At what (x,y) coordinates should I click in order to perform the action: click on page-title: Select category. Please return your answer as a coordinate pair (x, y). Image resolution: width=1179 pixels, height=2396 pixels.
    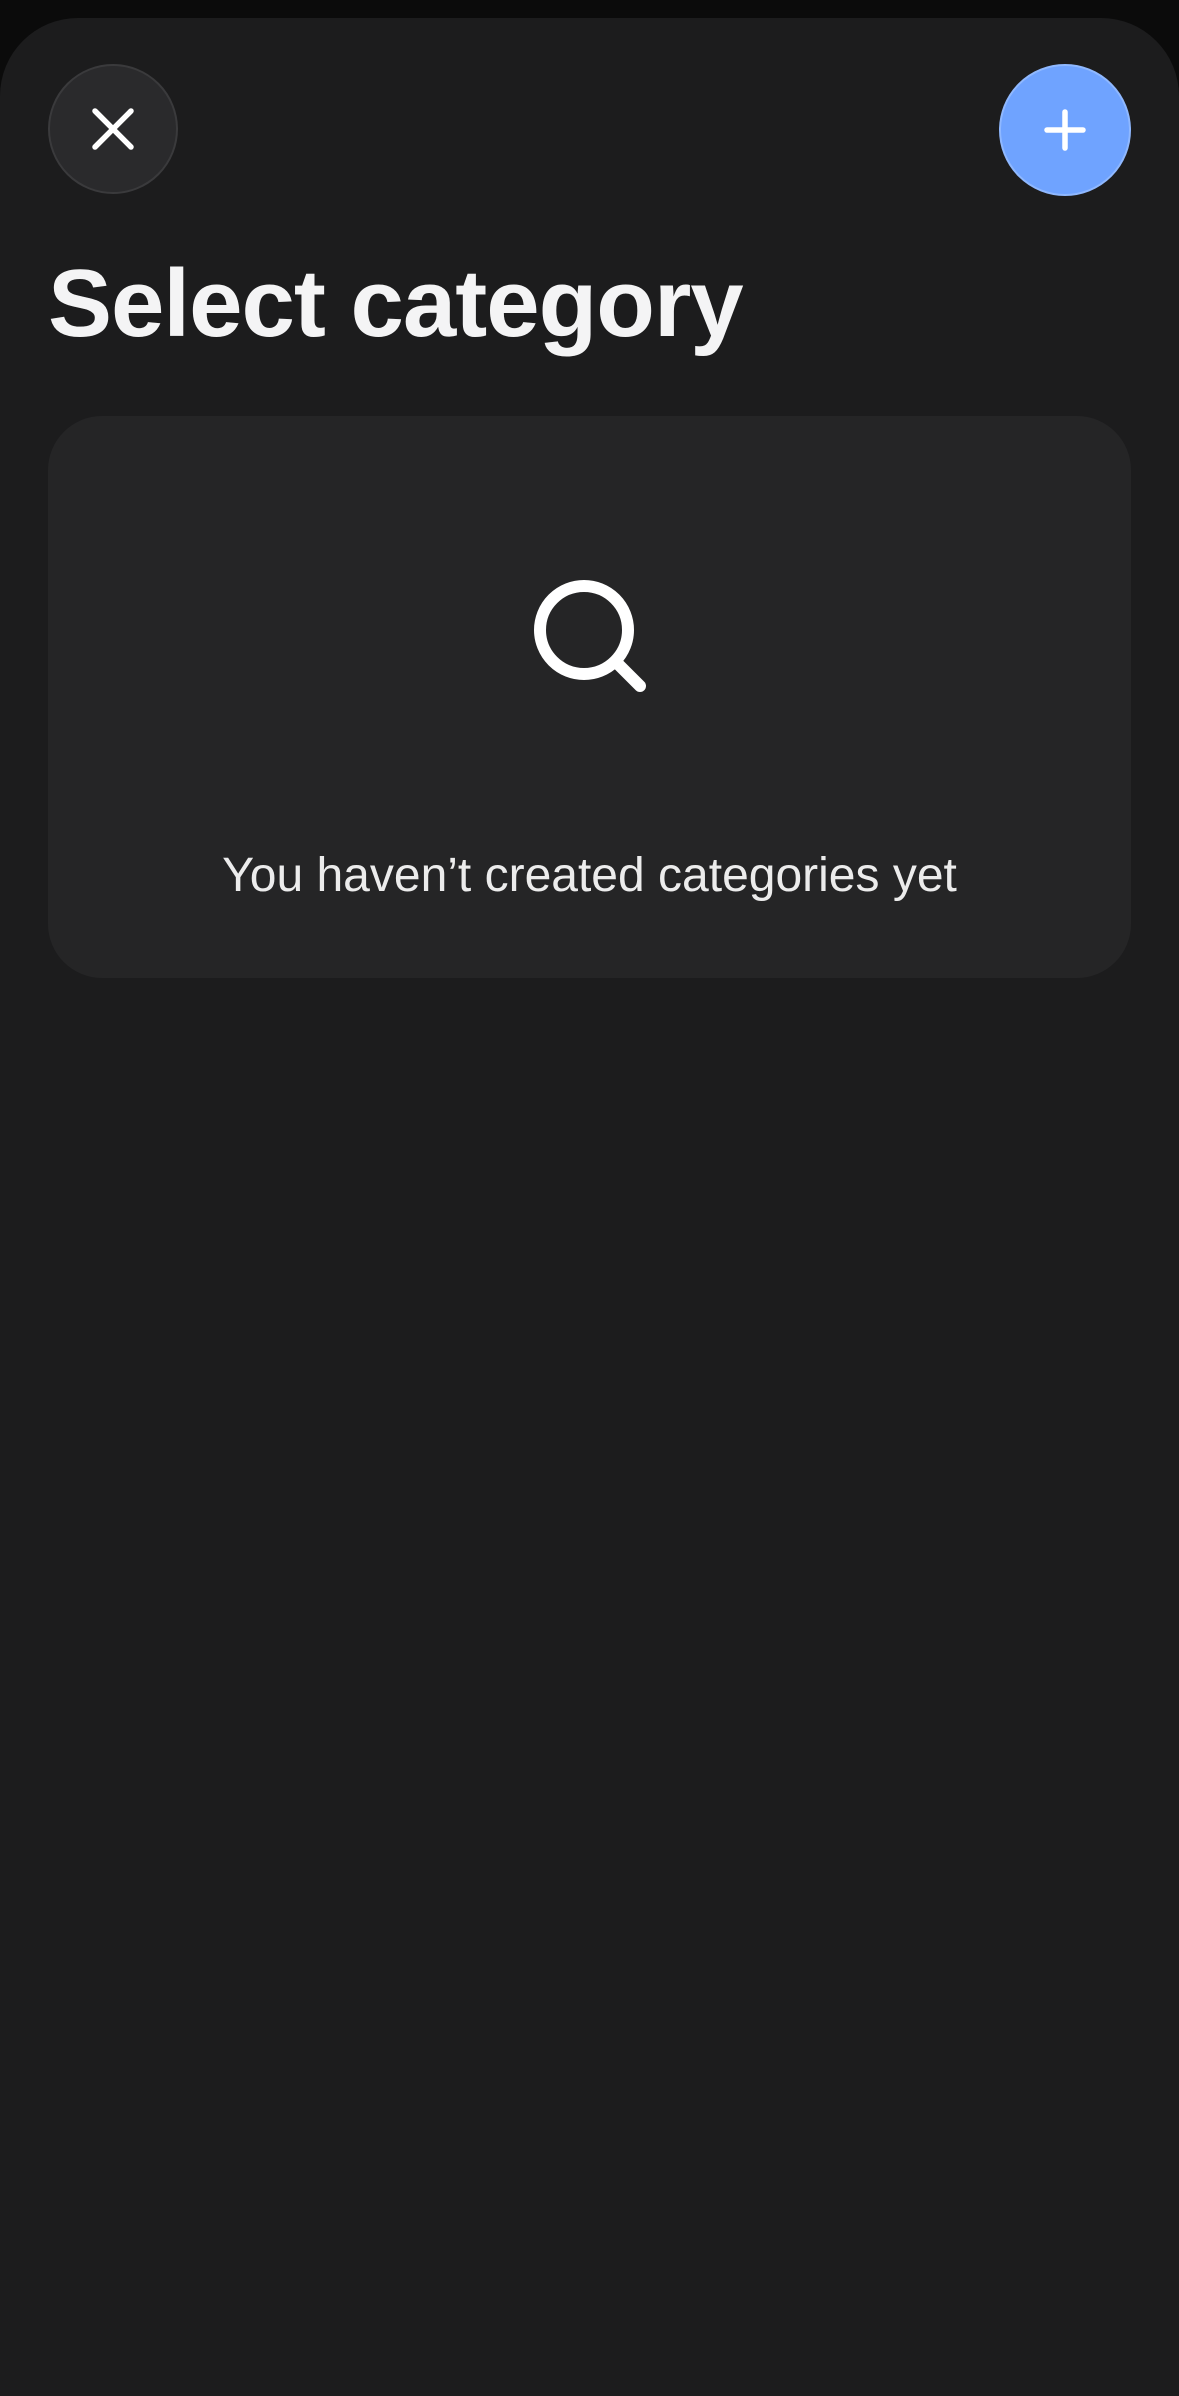
    Looking at the image, I should click on (396, 303).